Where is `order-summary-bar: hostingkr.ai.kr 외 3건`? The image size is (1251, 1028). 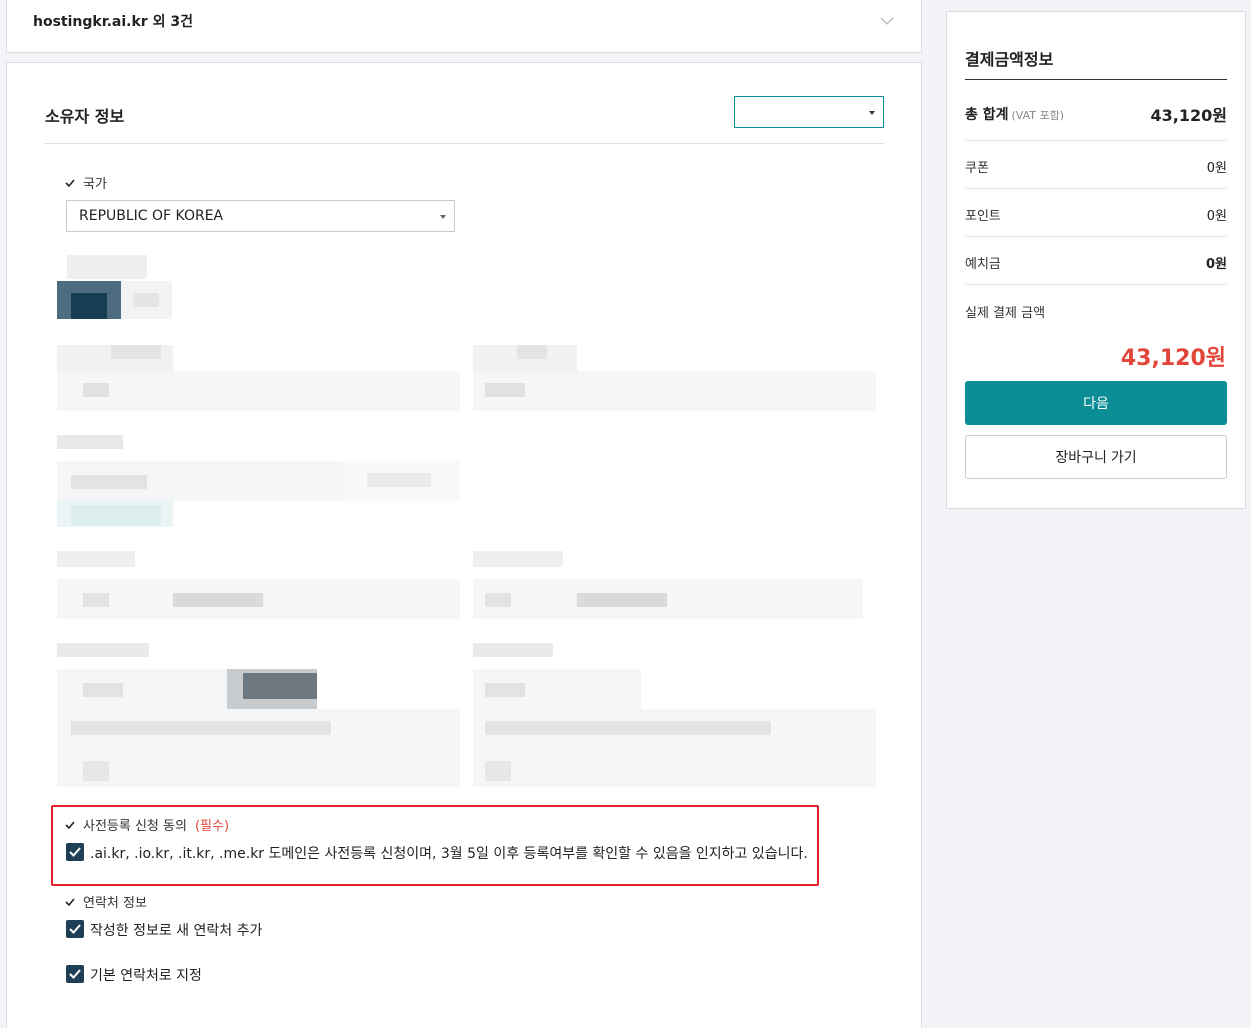 order-summary-bar: hostingkr.ai.kr 외 3건 is located at coordinates (464, 26).